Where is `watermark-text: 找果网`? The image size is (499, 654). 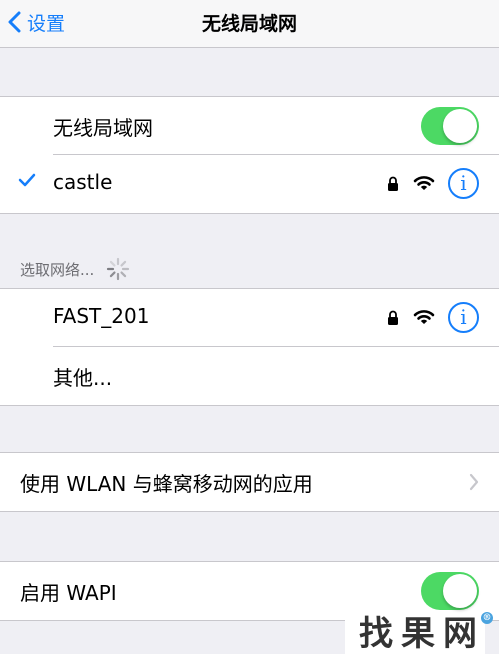
watermark-text: 找果网 is located at coordinates (422, 634).